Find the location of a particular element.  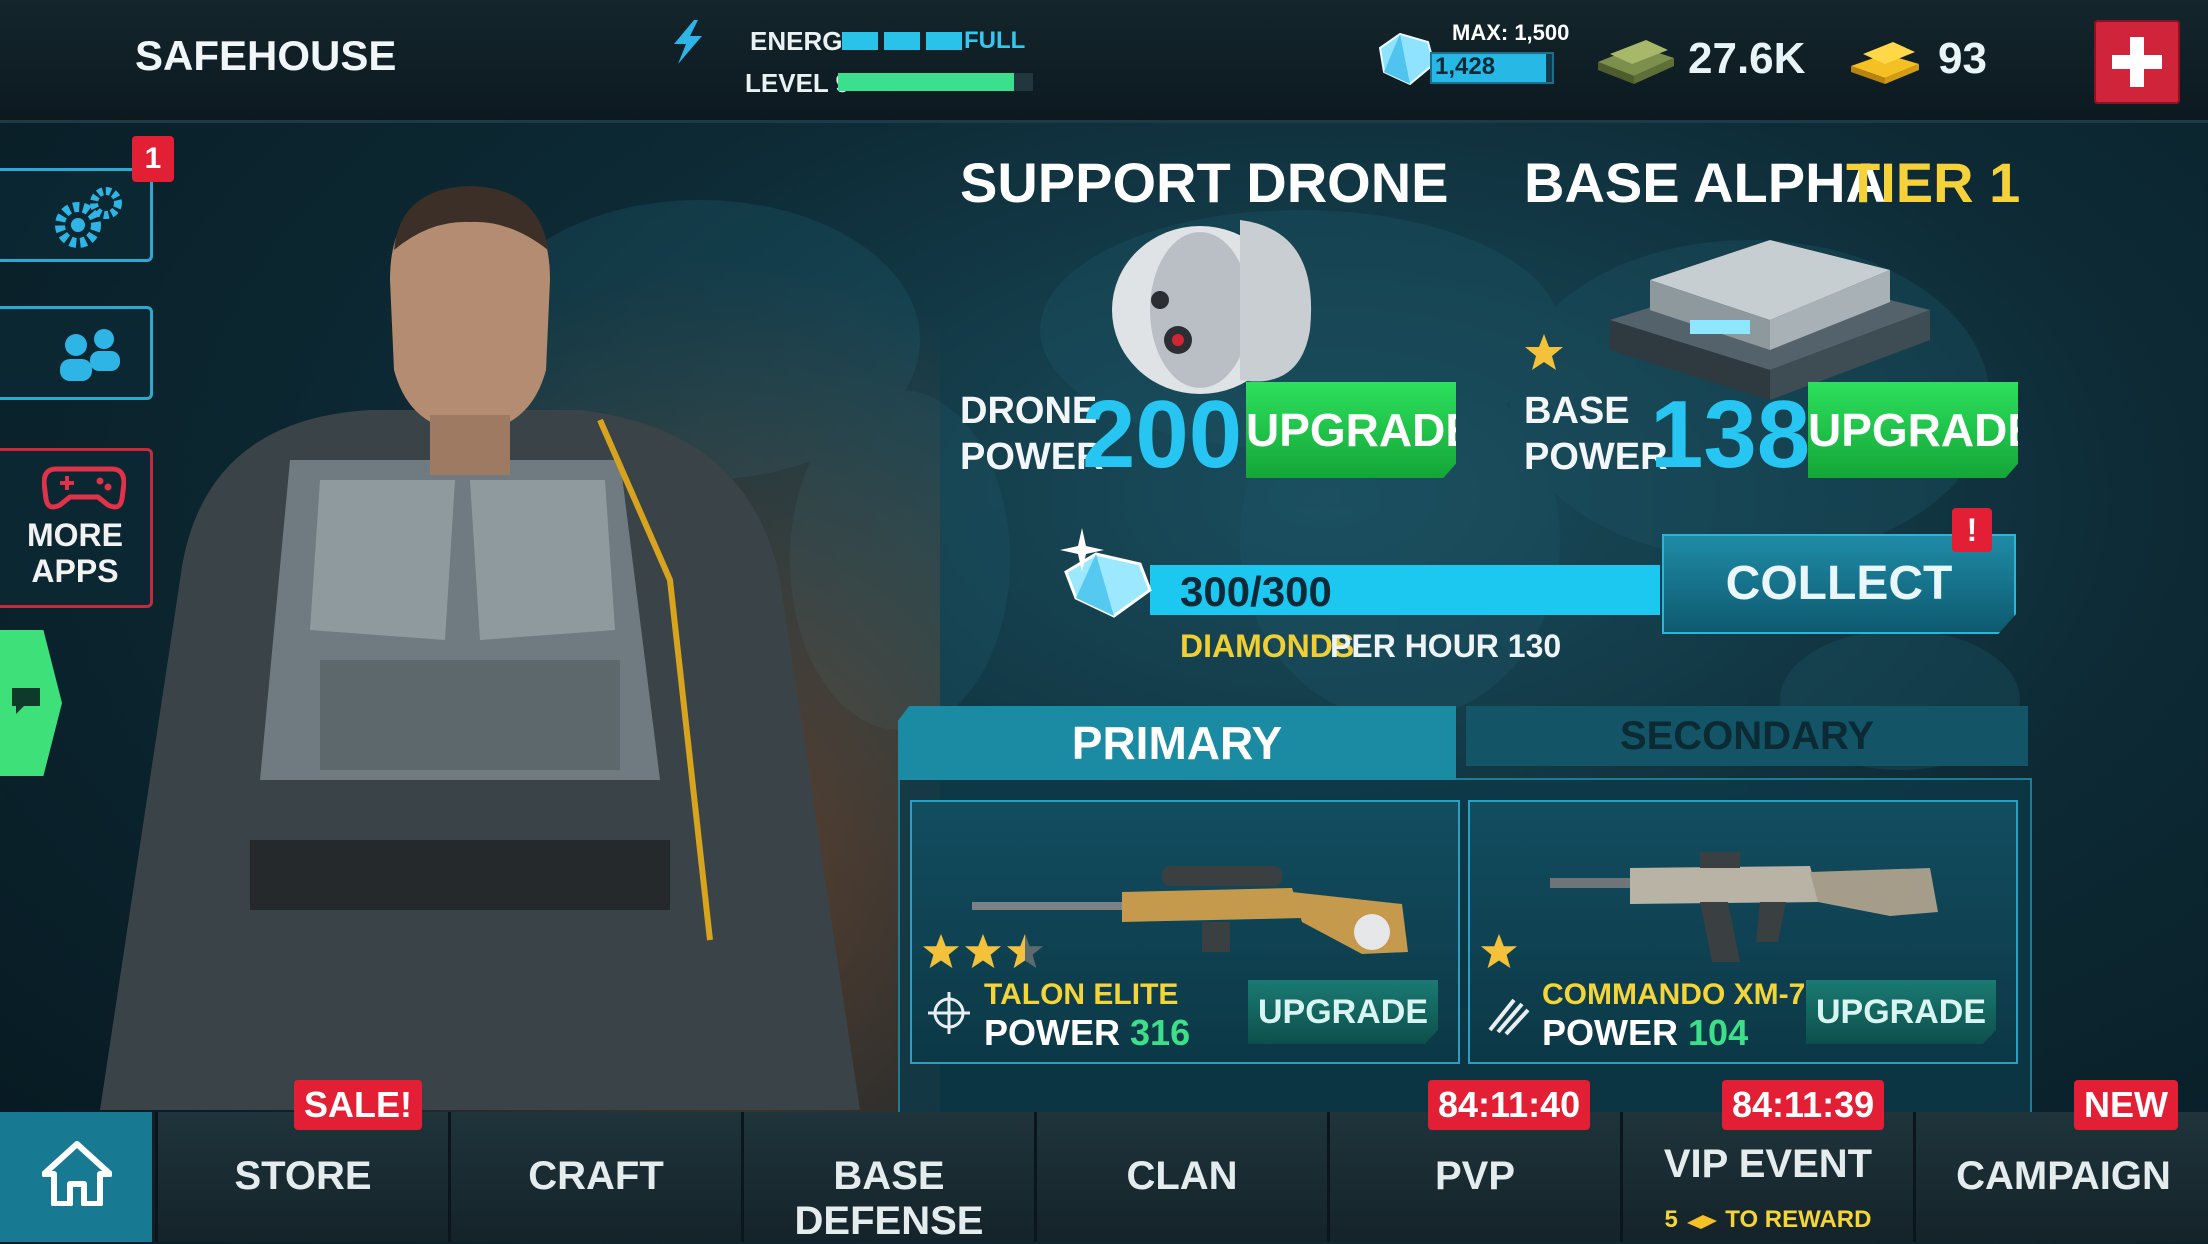

cash-value: 27.6K is located at coordinates (1747, 58).